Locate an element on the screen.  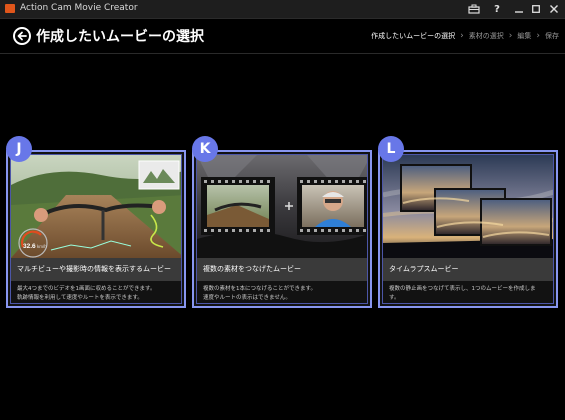
card-title: タイムラプスムービー is located at coordinates (468, 269).